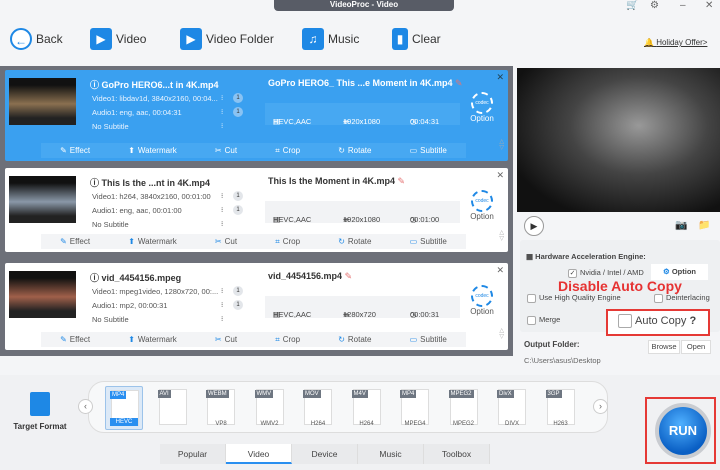 The height and width of the screenshot is (470, 720). Describe the element at coordinates (124, 408) in the screenshot. I see `format-mp4-hevc: MP4 HEVC` at that location.